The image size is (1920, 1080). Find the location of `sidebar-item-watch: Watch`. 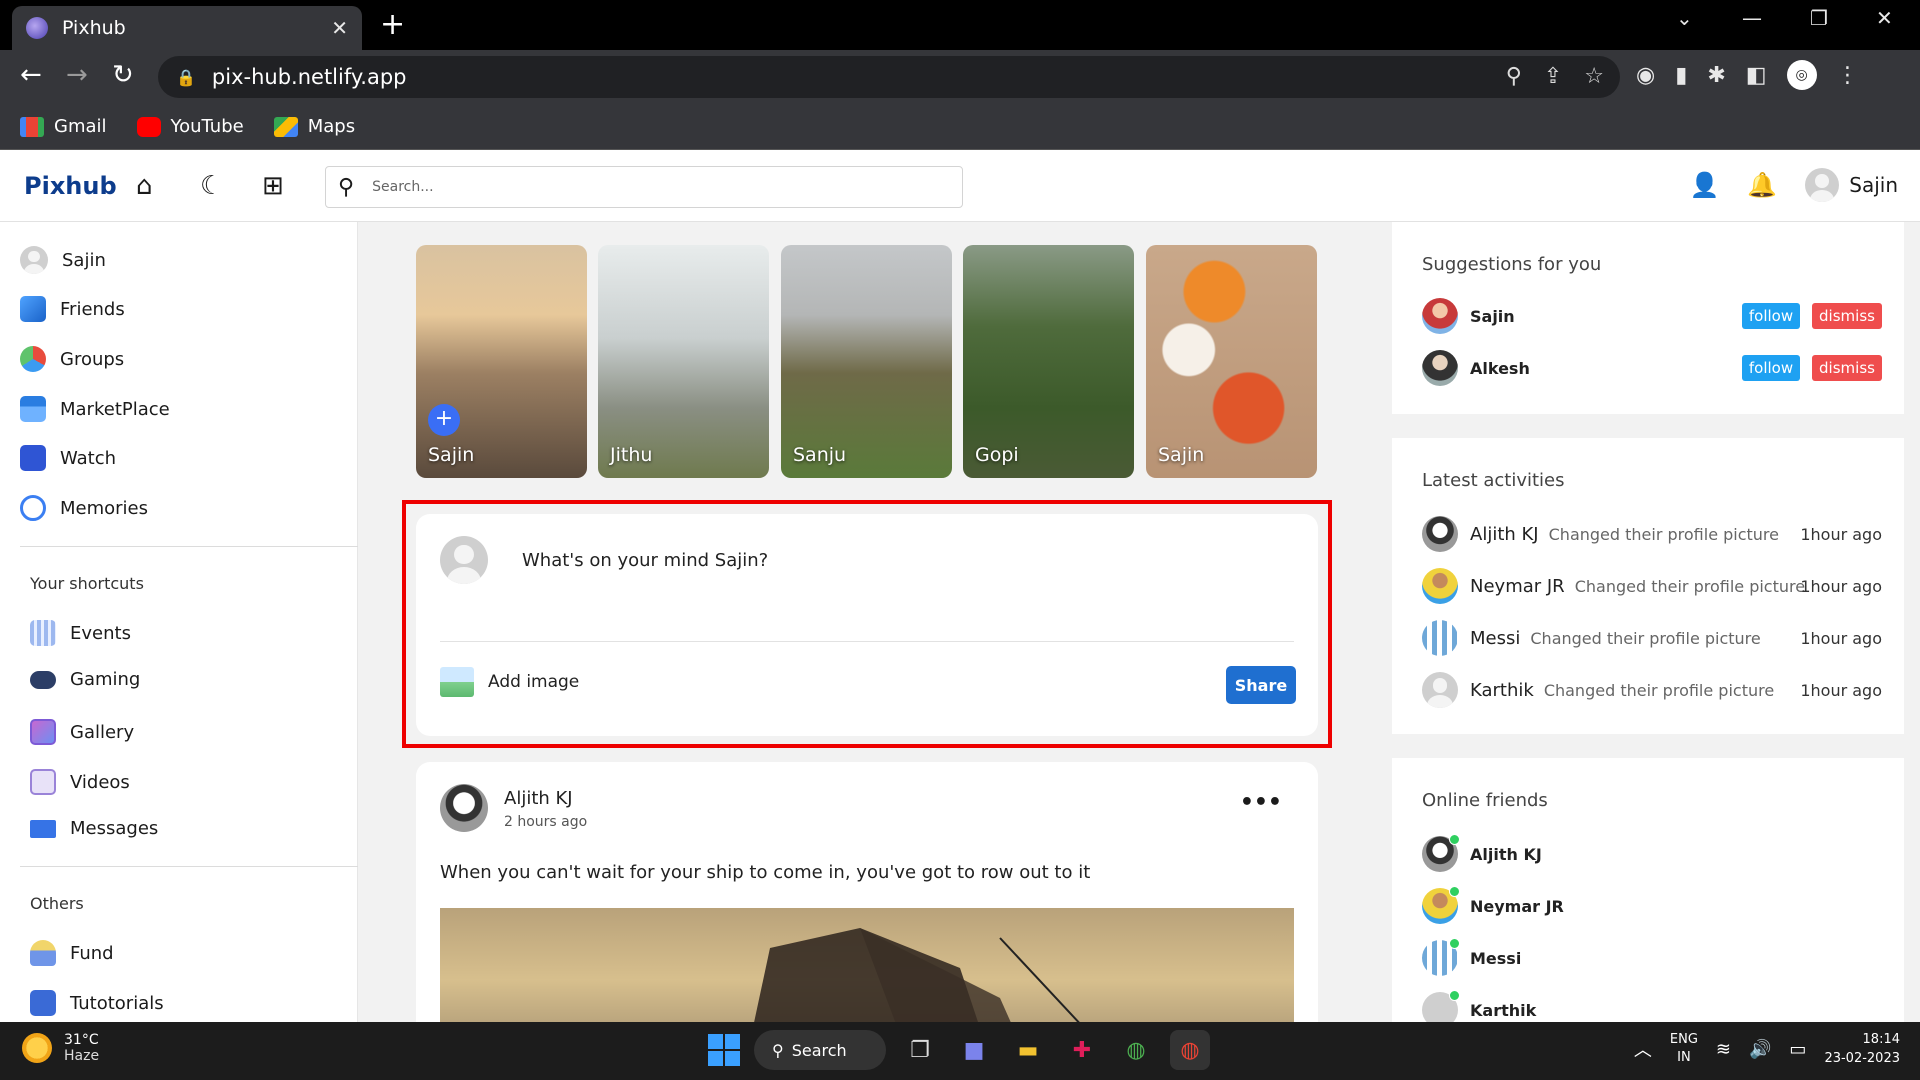

sidebar-item-watch: Watch is located at coordinates (68, 458).